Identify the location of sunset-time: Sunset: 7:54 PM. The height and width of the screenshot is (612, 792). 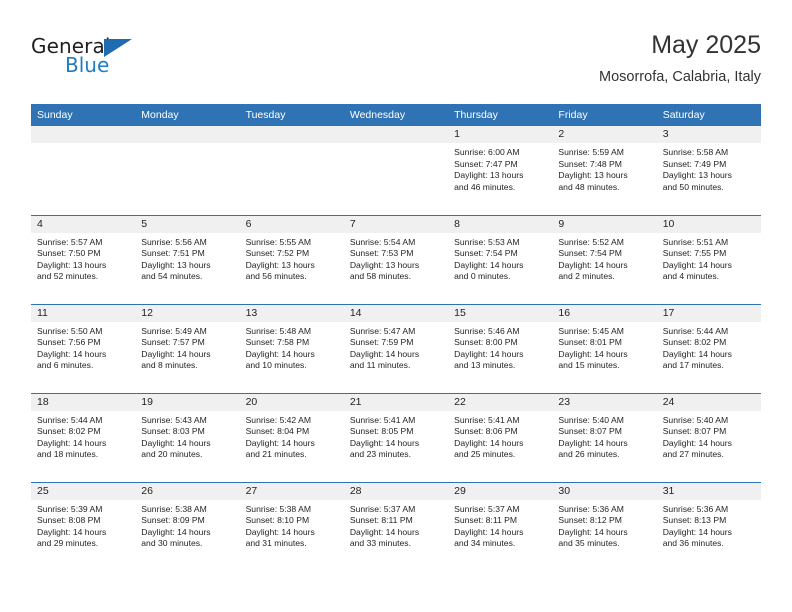
(590, 253).